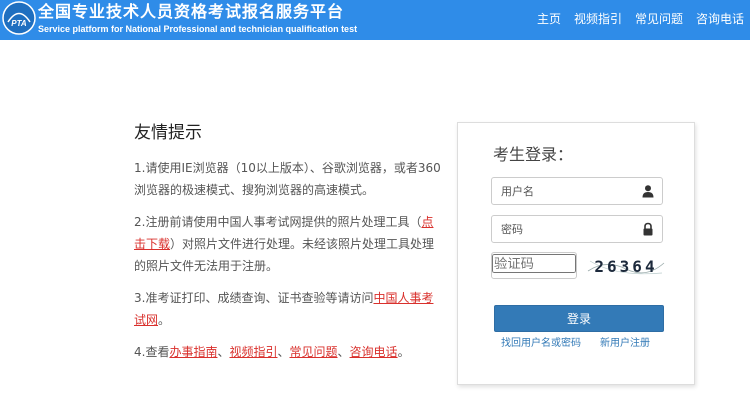  I want to click on faq-link: 常见问题, so click(314, 352).